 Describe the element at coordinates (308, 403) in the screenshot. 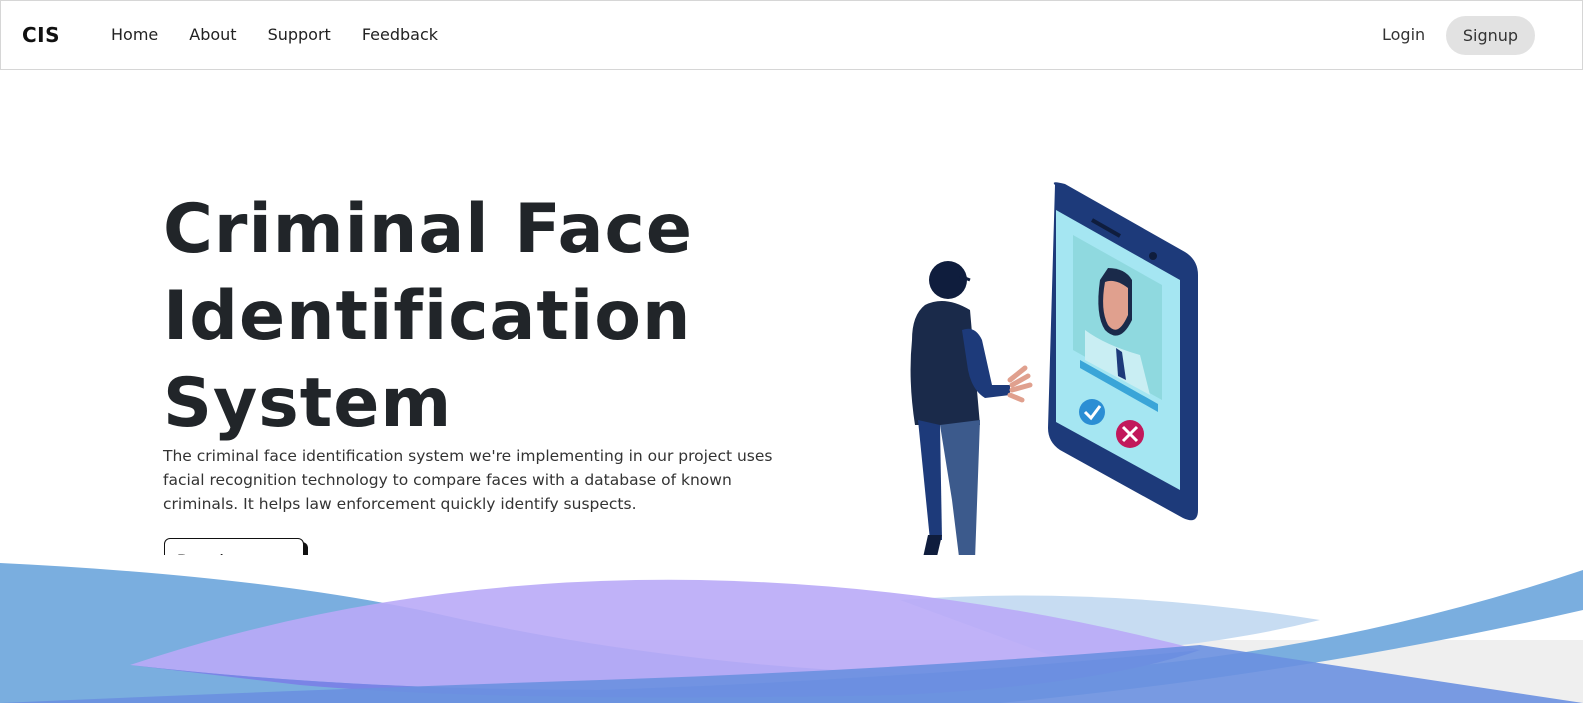

I see `hero-title-line3: System` at that location.